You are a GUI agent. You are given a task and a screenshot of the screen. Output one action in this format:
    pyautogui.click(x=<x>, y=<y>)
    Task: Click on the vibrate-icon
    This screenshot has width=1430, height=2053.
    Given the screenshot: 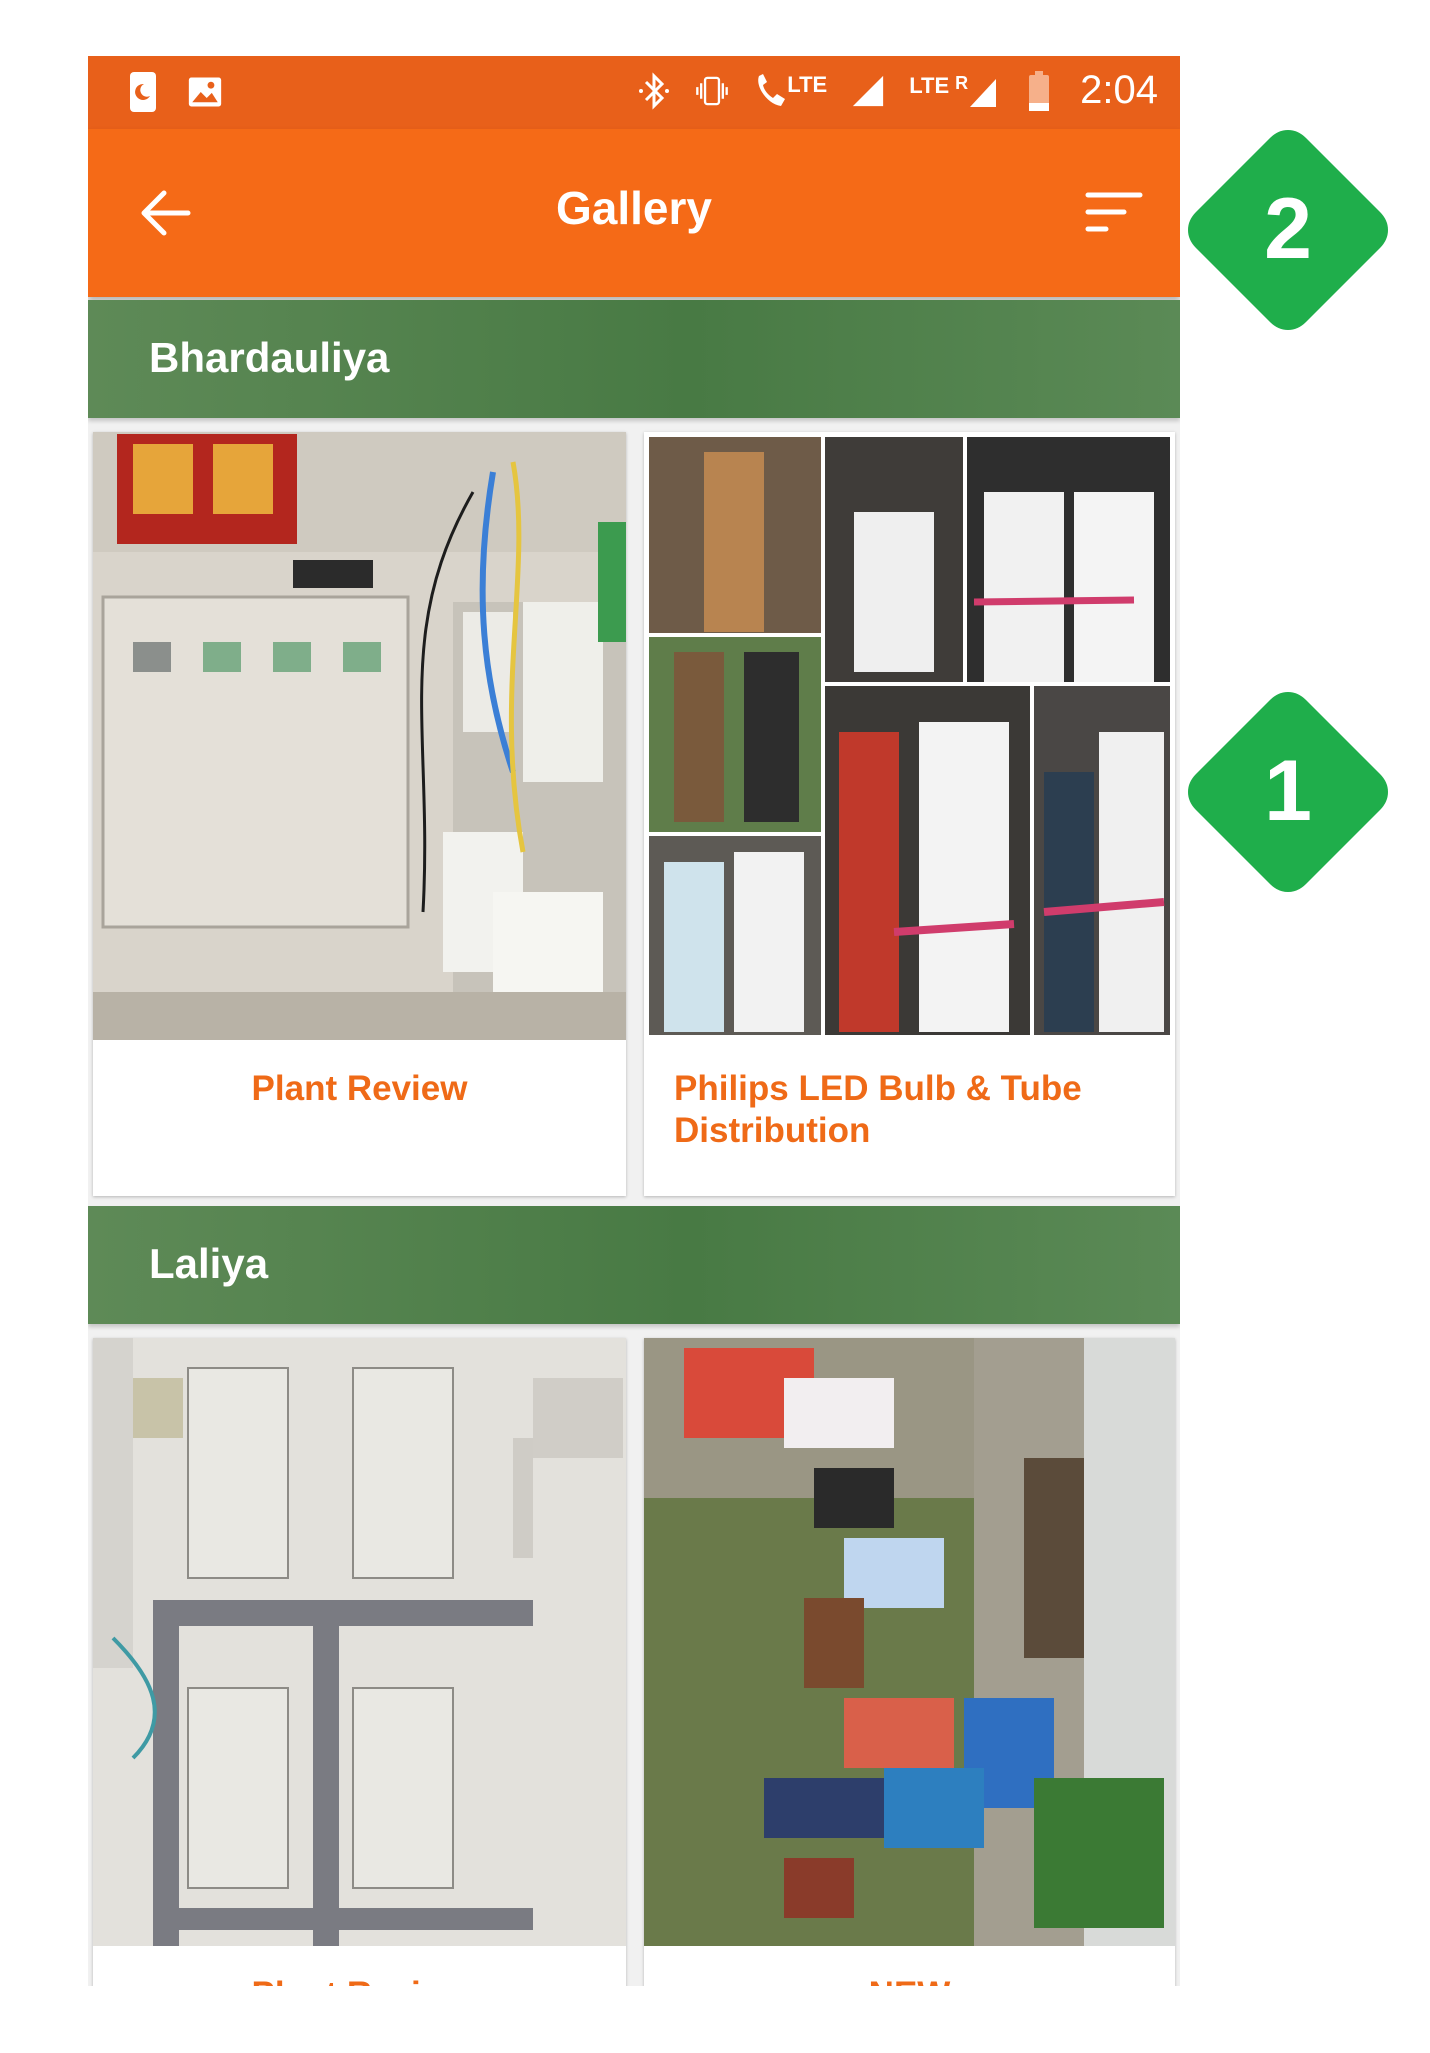 What is the action you would take?
    pyautogui.click(x=712, y=91)
    